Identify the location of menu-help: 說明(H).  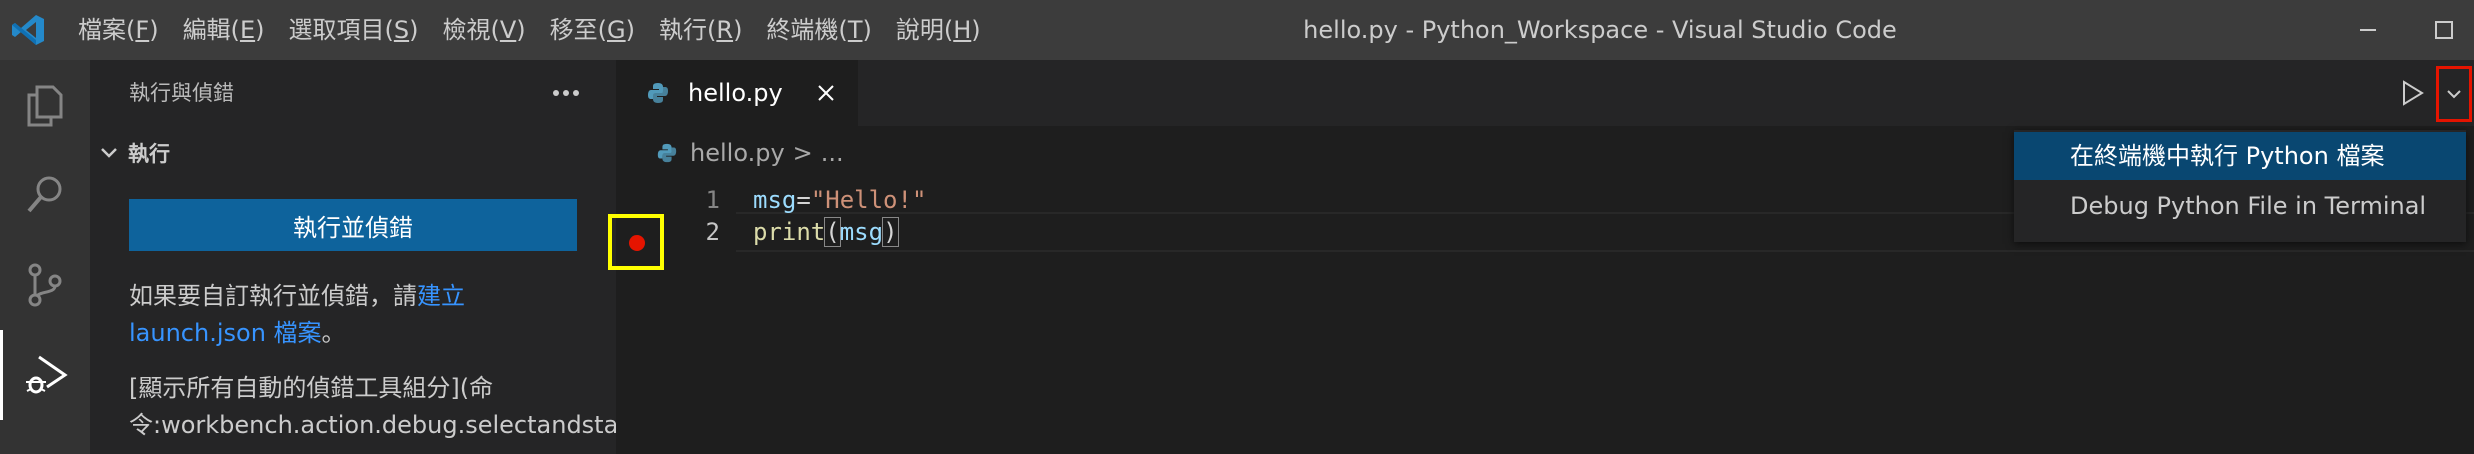
(938, 30).